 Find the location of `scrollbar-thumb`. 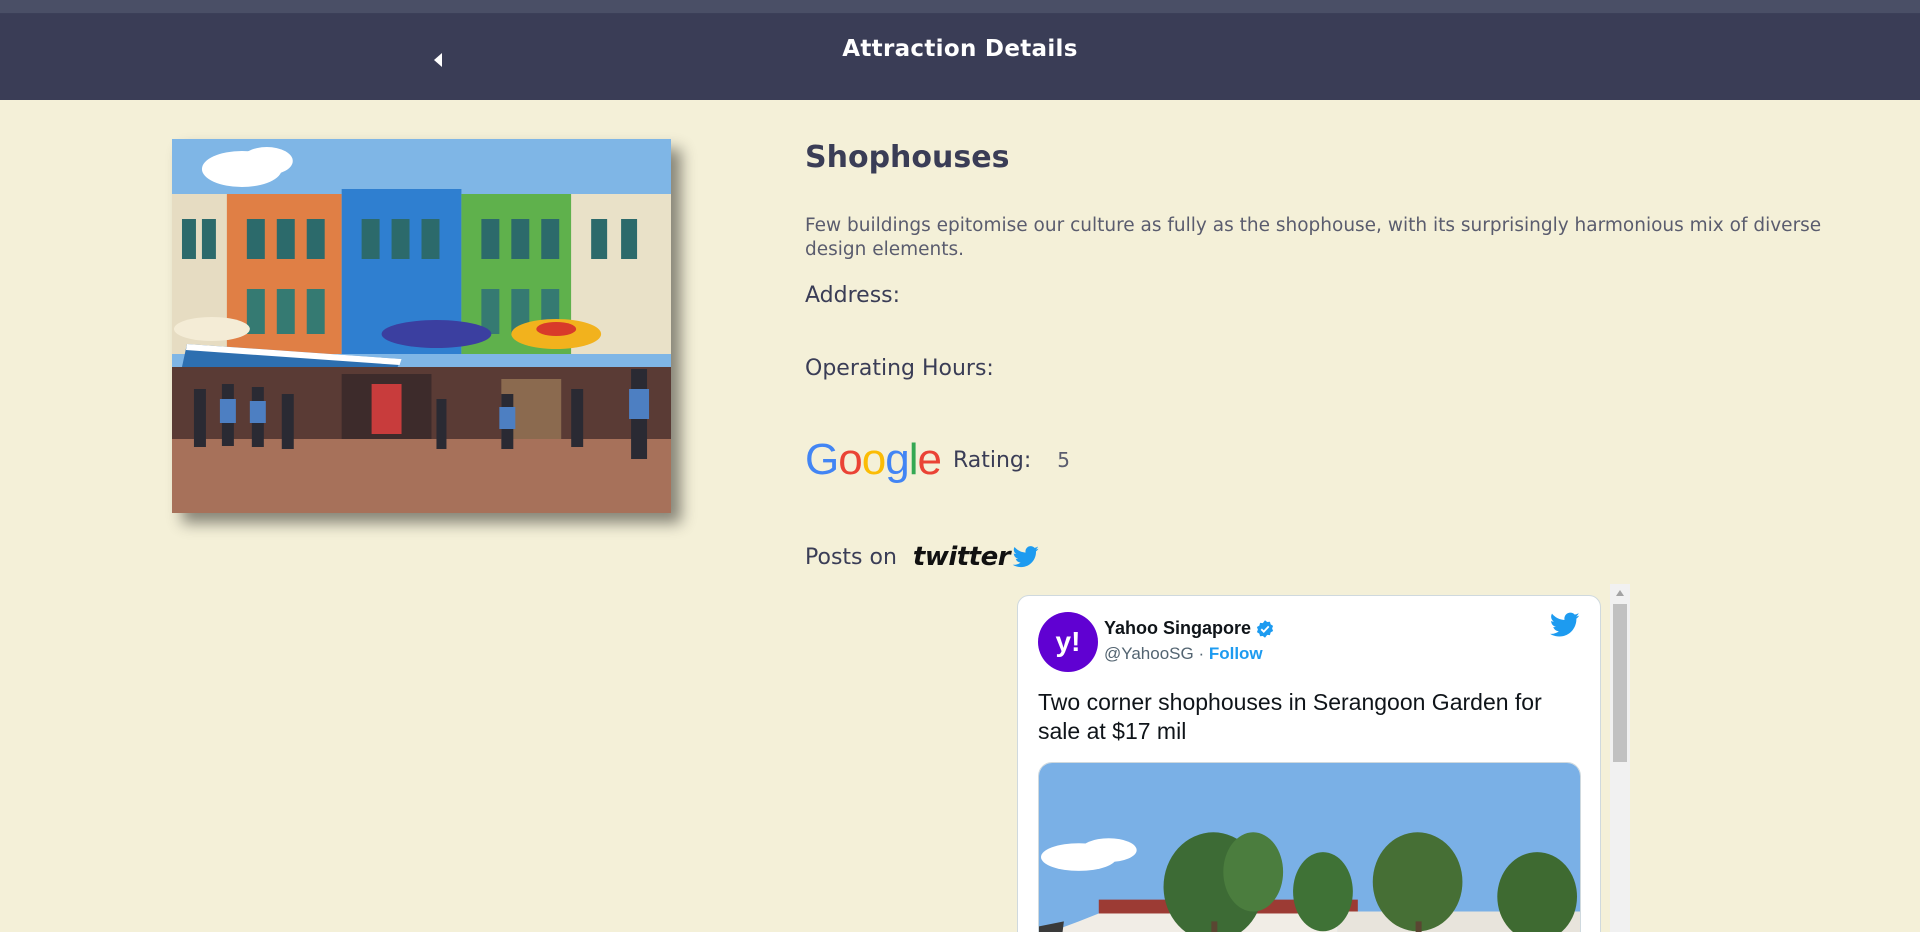

scrollbar-thumb is located at coordinates (1620, 683).